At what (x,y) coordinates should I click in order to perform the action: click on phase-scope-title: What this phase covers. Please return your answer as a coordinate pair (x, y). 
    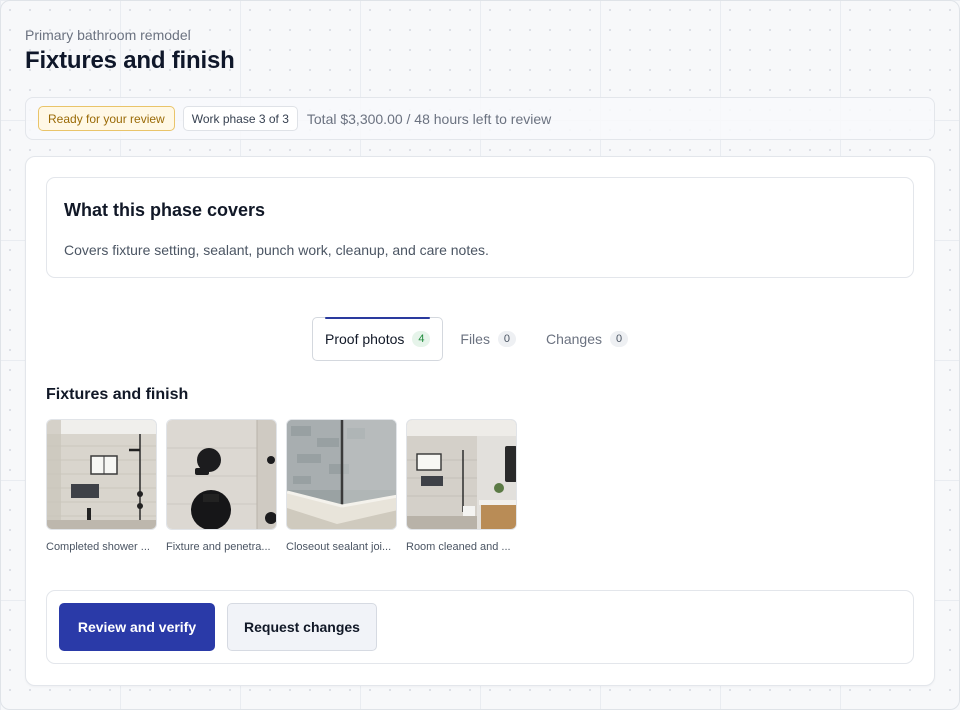
    Looking at the image, I should click on (165, 210).